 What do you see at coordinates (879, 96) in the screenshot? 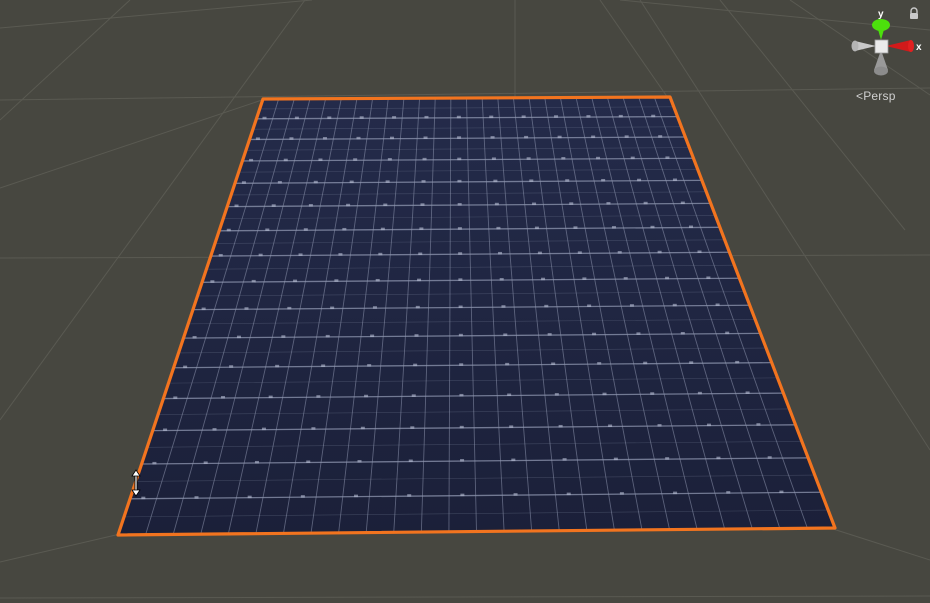
I see `projection-label: Persp` at bounding box center [879, 96].